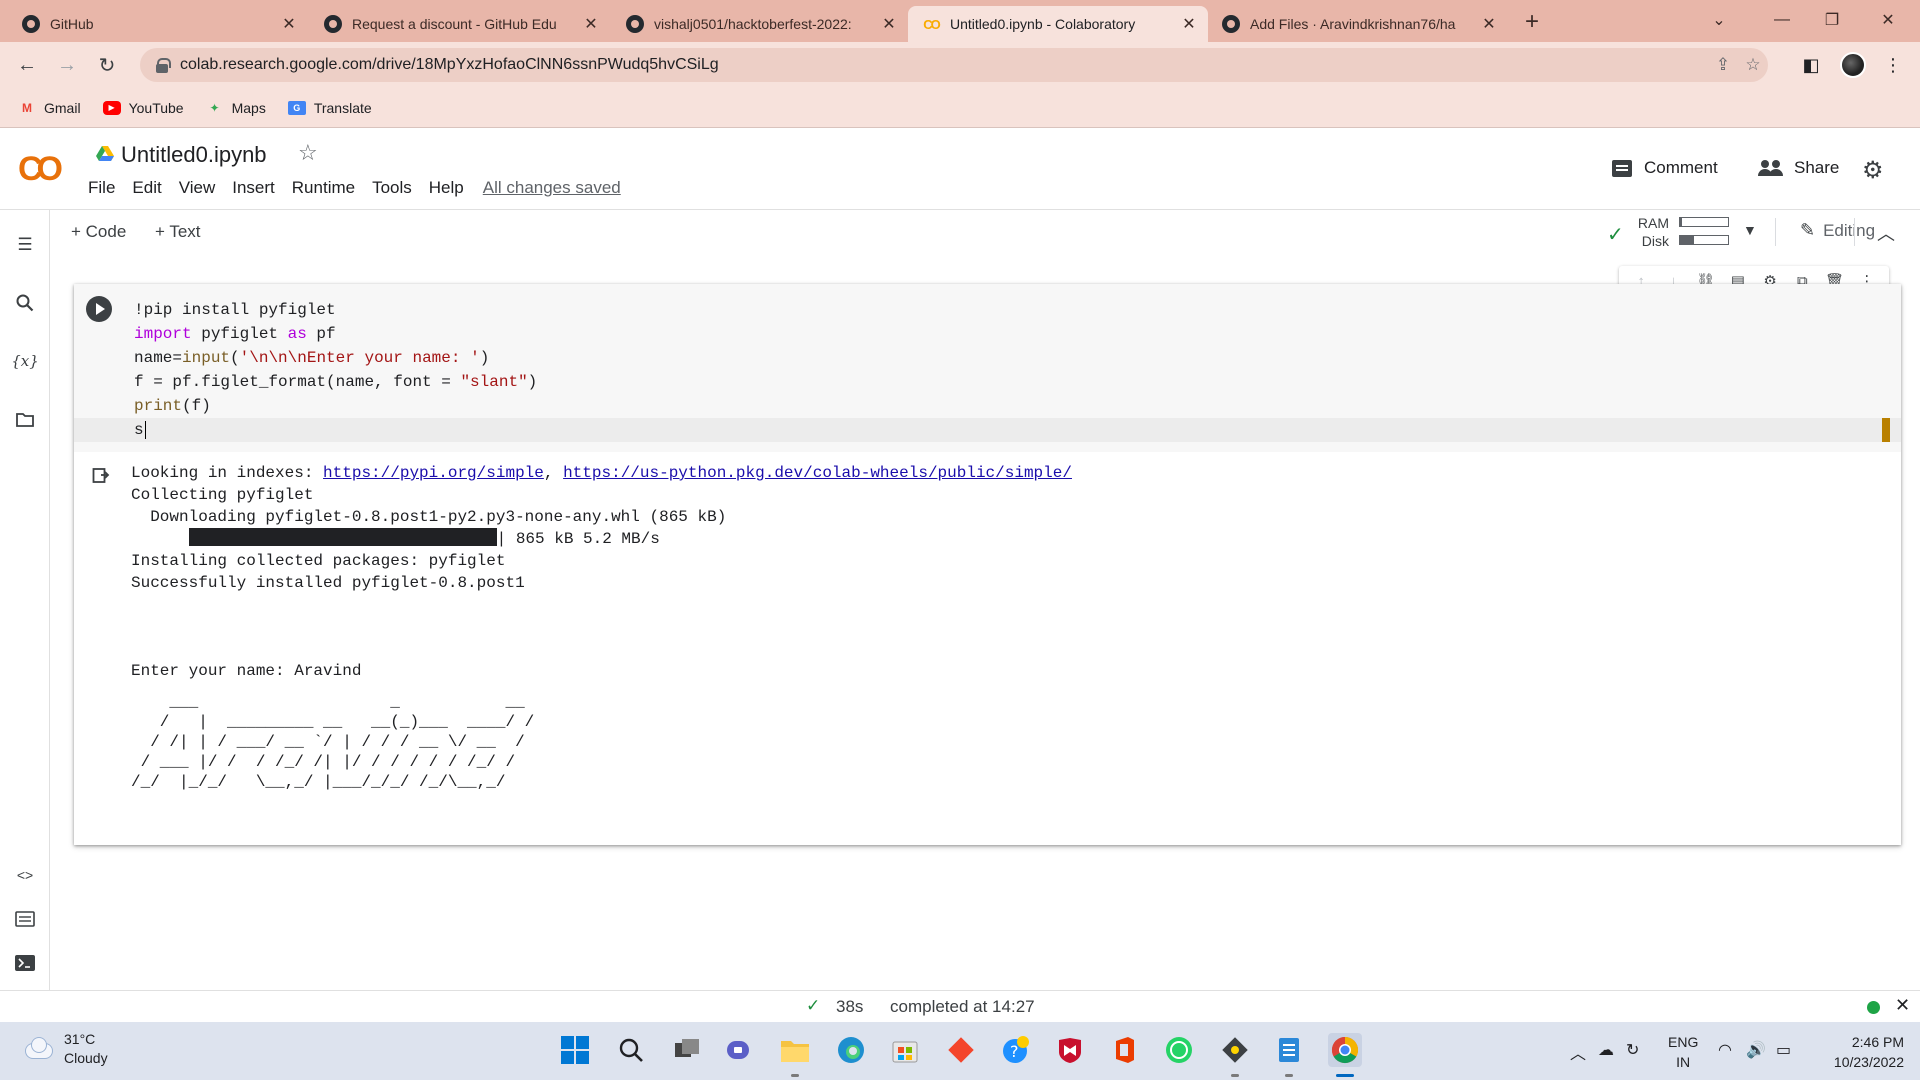 The height and width of the screenshot is (1080, 1920). I want to click on tab-github: GitHub ✕, so click(158, 24).